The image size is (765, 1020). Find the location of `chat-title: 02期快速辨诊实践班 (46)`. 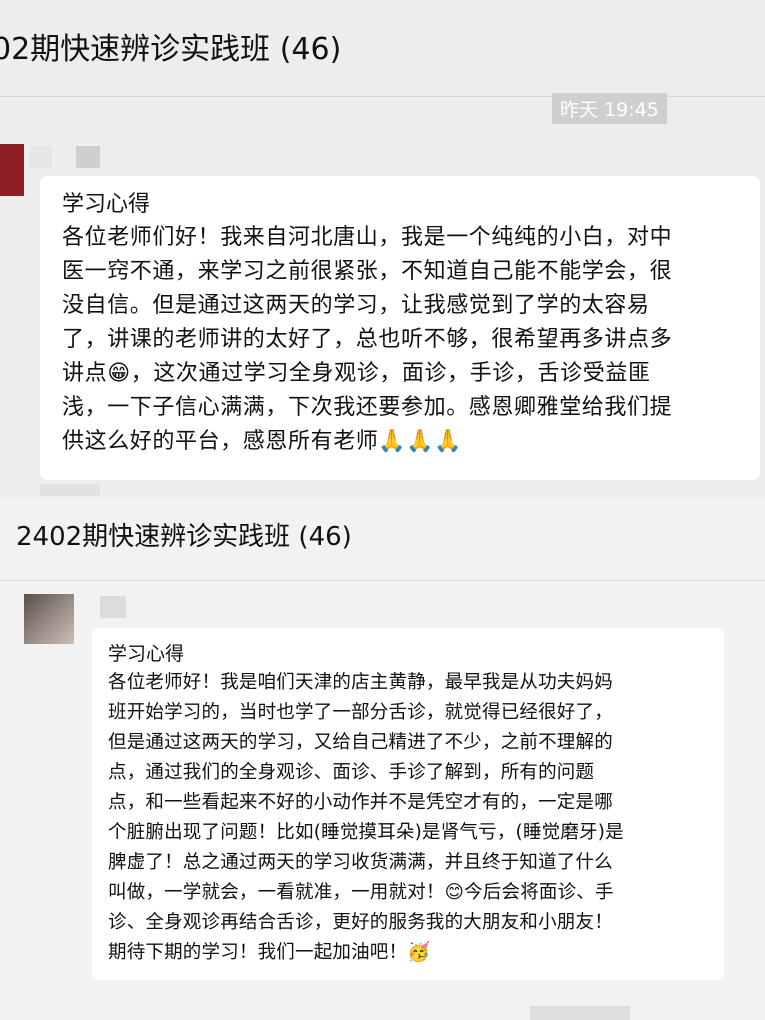

chat-title: 02期快速辨诊实践班 (46) is located at coordinates (170, 46).